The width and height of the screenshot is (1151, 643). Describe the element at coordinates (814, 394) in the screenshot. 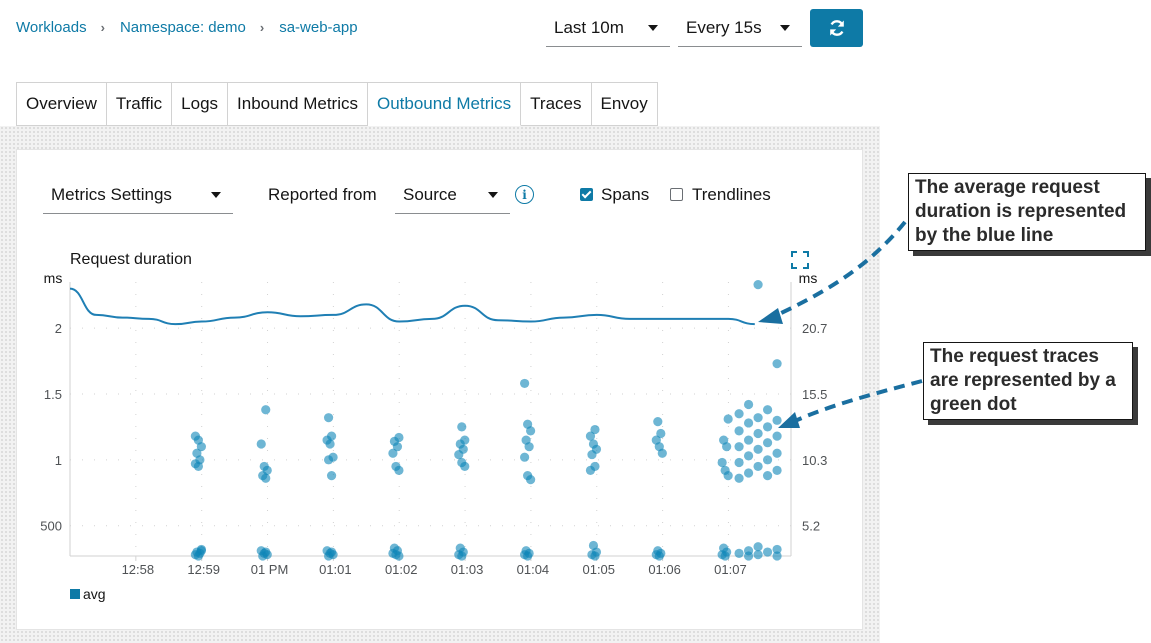

I see `y-right-tick-label: 15.5` at that location.